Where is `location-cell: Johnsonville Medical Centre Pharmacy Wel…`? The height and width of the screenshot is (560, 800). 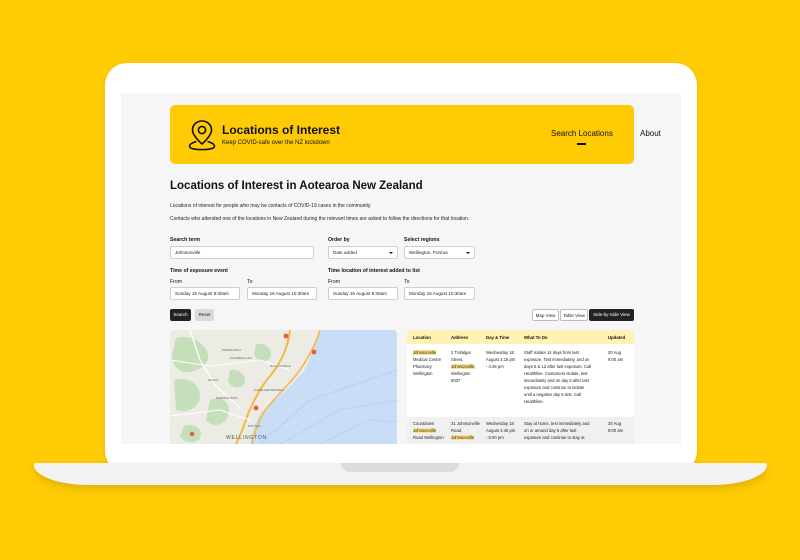
location-cell: Johnsonville Medical Centre Pharmacy Wel… is located at coordinates (427, 363).